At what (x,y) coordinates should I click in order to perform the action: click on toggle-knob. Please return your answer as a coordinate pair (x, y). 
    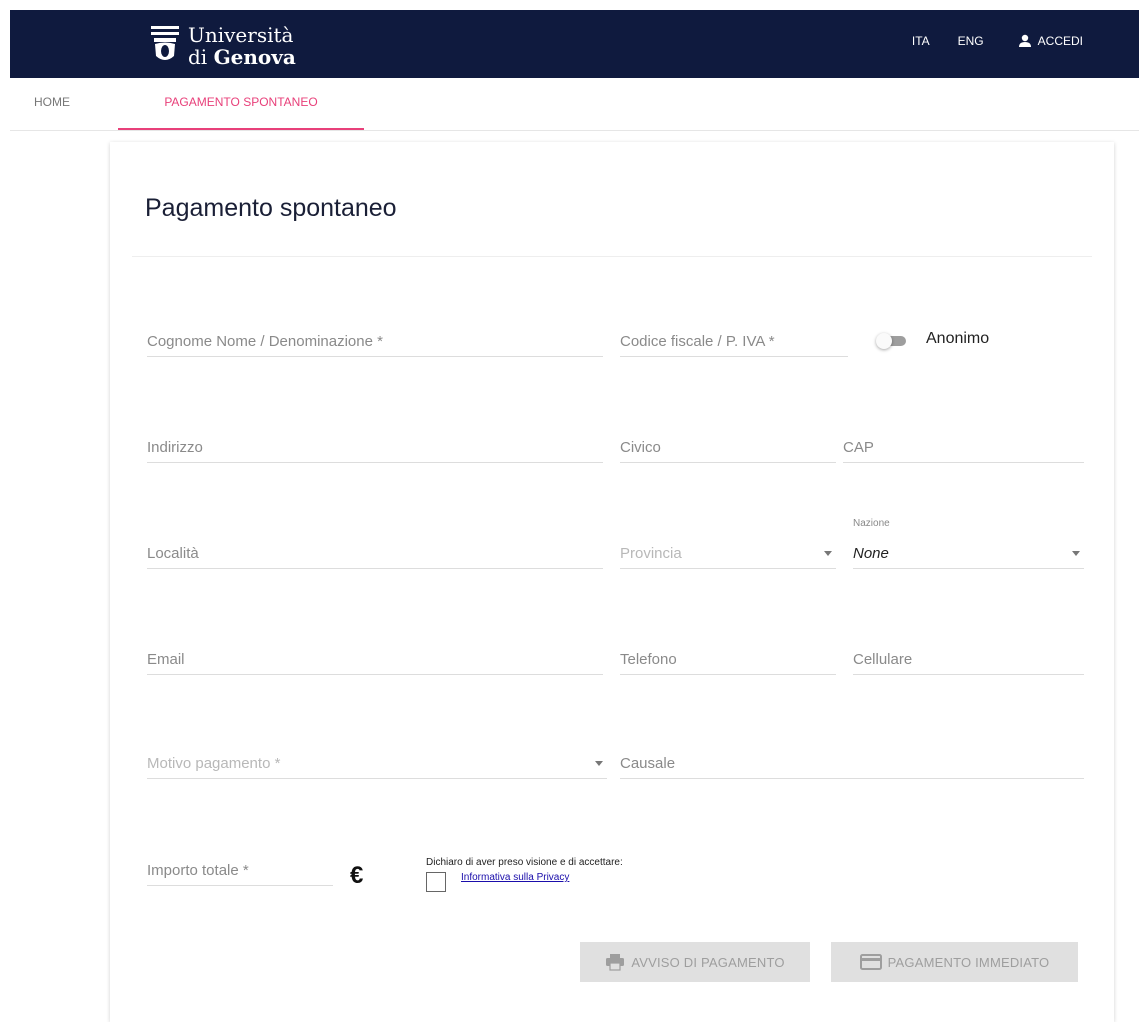
    Looking at the image, I should click on (884, 341).